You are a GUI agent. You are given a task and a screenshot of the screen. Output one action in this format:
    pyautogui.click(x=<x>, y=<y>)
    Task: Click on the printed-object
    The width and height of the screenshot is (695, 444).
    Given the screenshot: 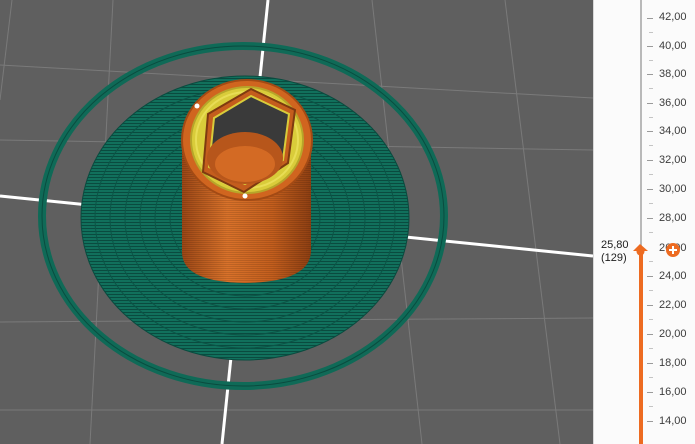 What is the action you would take?
    pyautogui.click(x=247, y=181)
    